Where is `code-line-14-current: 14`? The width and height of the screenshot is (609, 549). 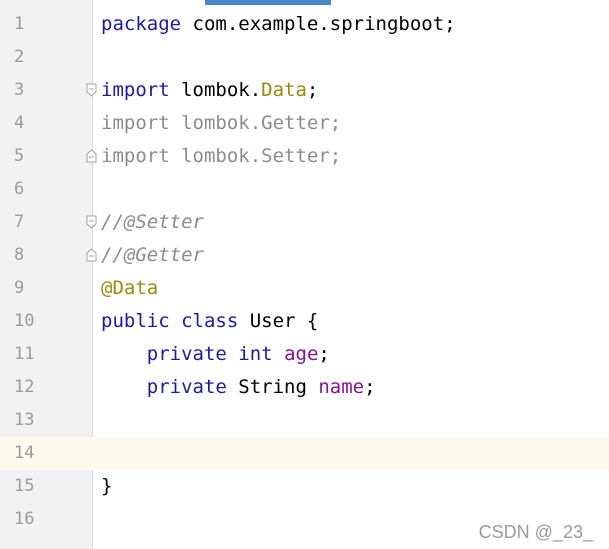 code-line-14-current: 14 is located at coordinates (304, 453).